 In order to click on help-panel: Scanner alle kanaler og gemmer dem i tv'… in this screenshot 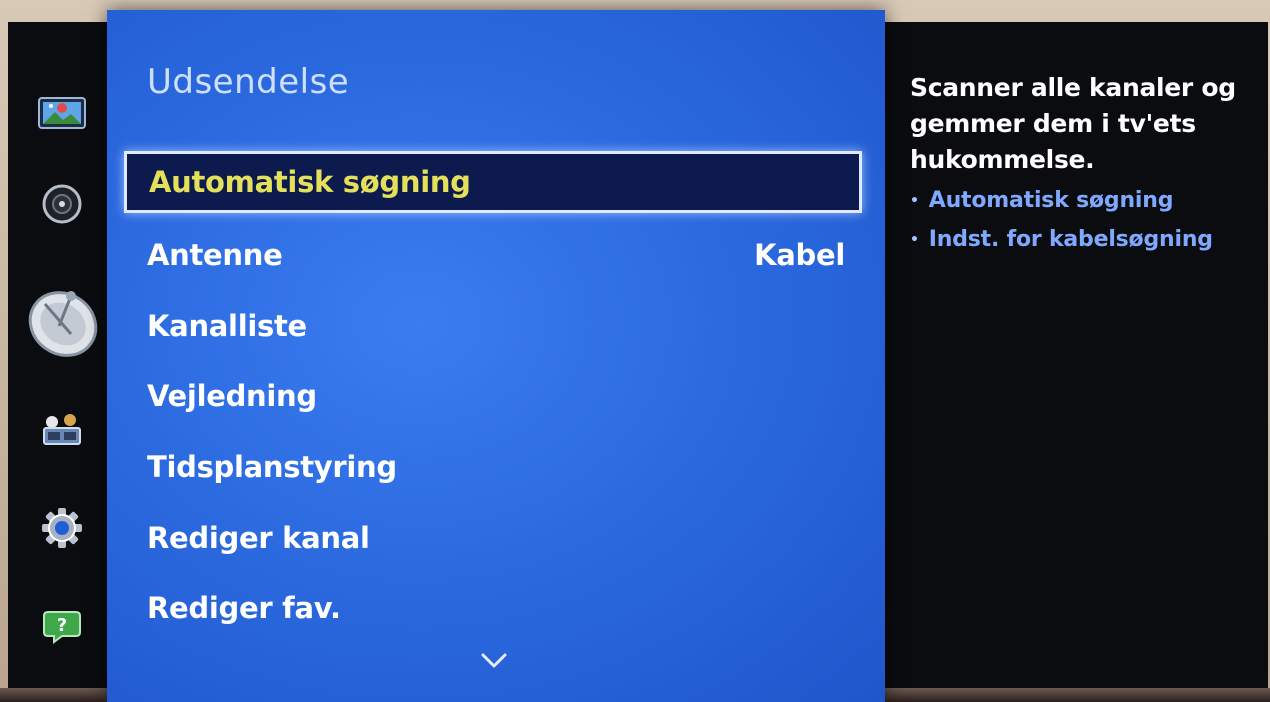, I will do `click(1075, 161)`.